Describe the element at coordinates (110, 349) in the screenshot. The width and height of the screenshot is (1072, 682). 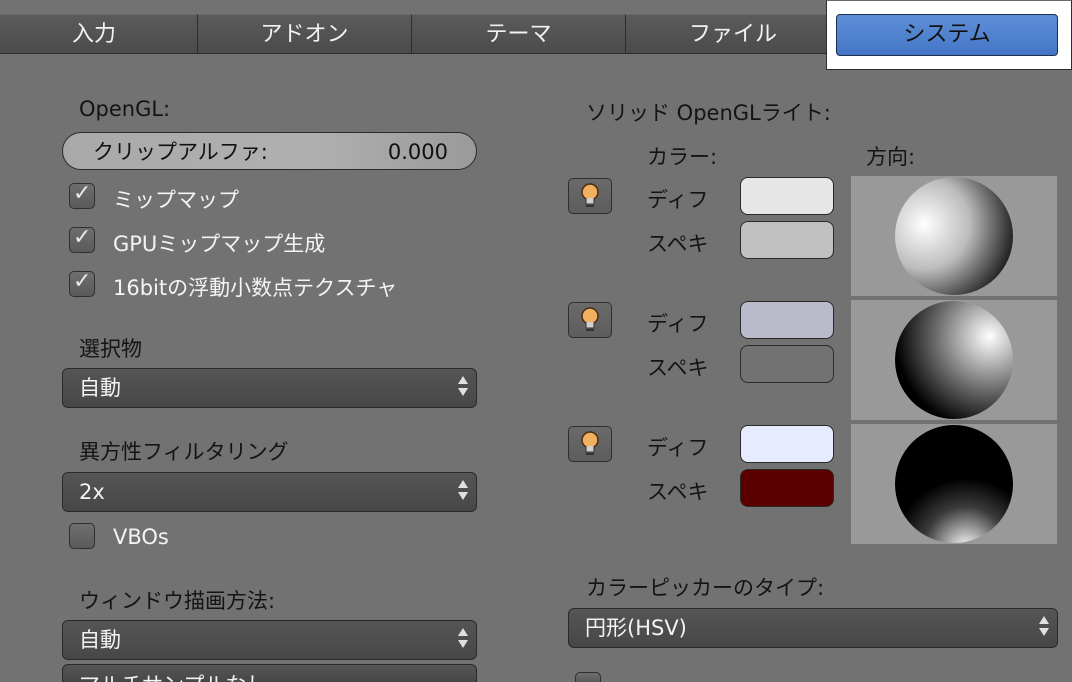
I see `selection-label: 選択物` at that location.